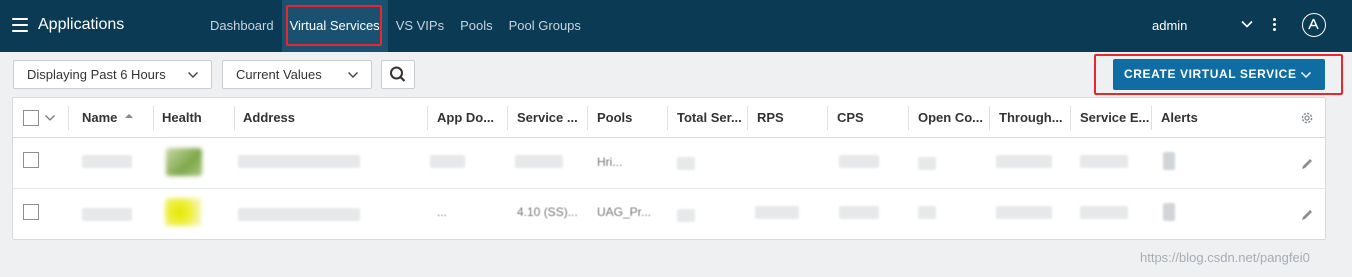 Image resolution: width=1352 pixels, height=277 pixels. I want to click on nav-pools: Pools, so click(476, 26).